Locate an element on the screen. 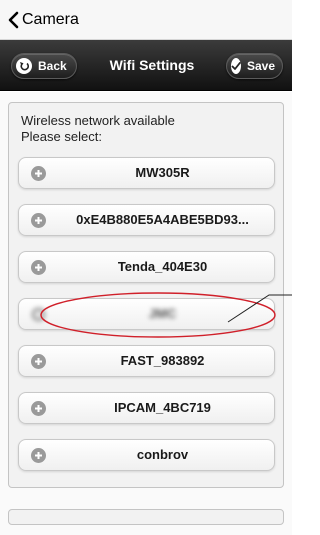 This screenshot has height=535, width=320. save-button: Save is located at coordinates (254, 66).